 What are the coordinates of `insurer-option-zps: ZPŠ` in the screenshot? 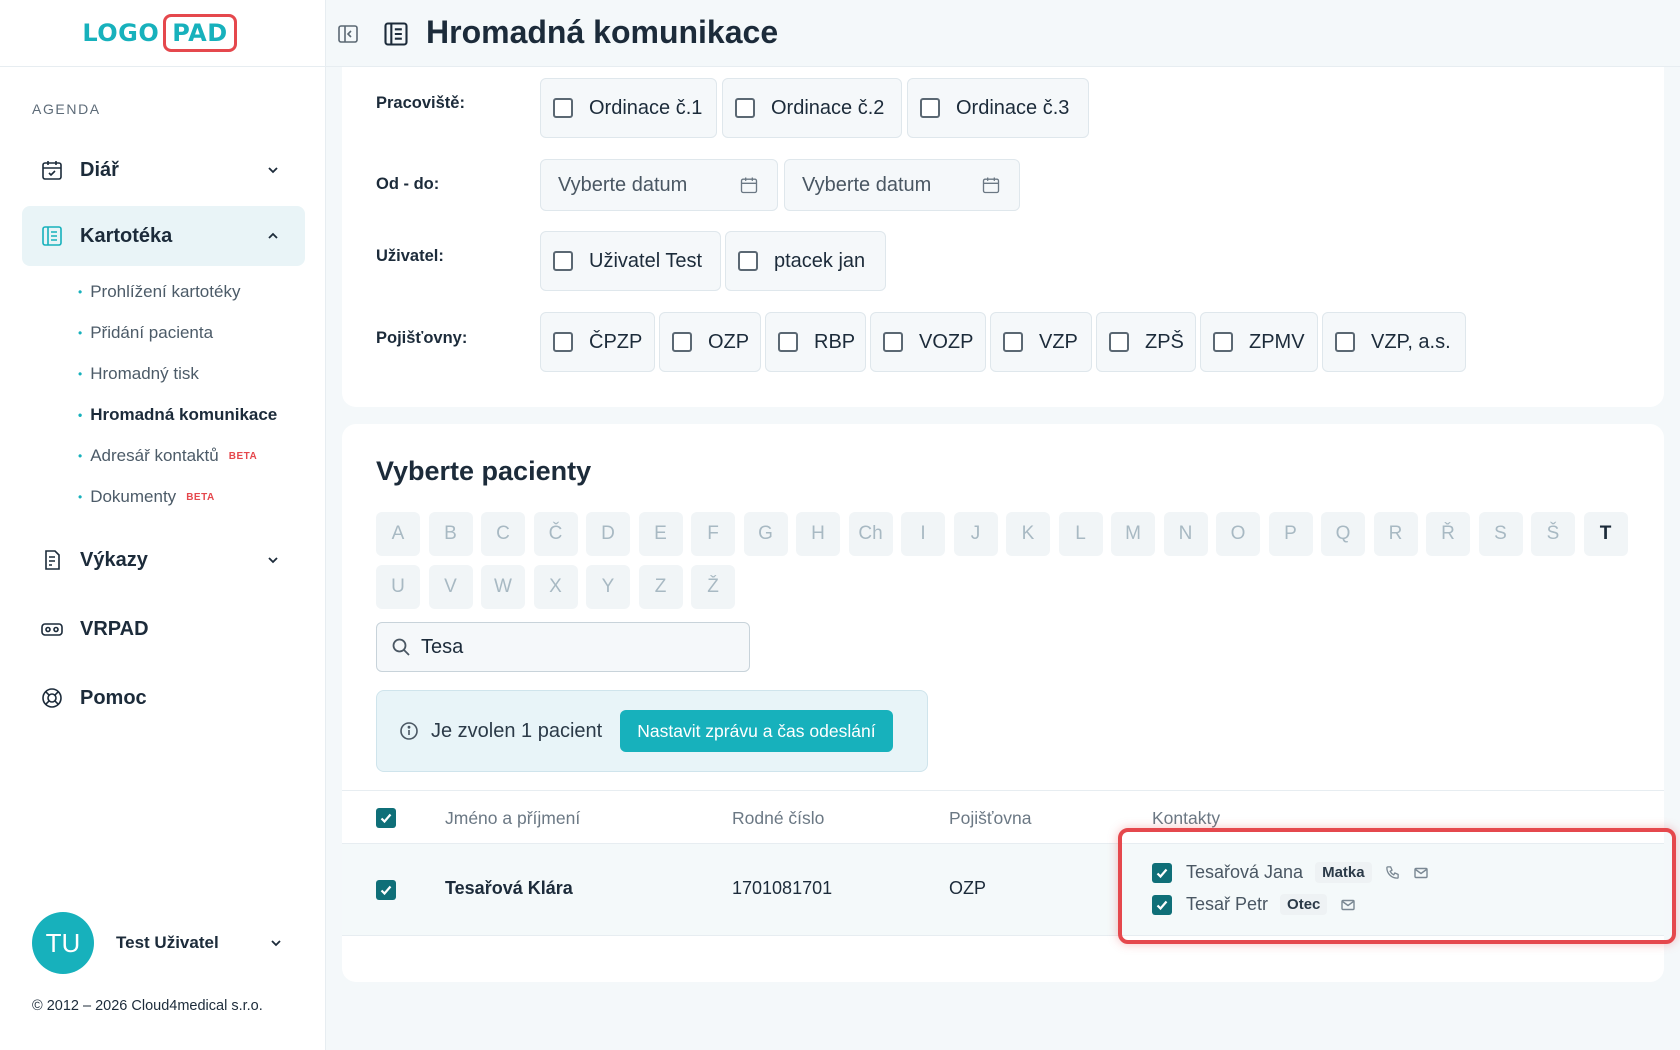 It's located at (1146, 342).